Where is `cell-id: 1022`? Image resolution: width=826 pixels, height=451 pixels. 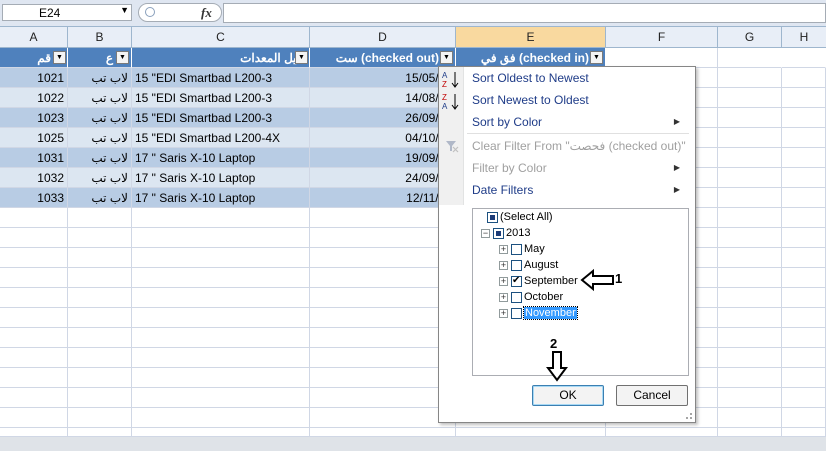
cell-id: 1022 is located at coordinates (34, 98).